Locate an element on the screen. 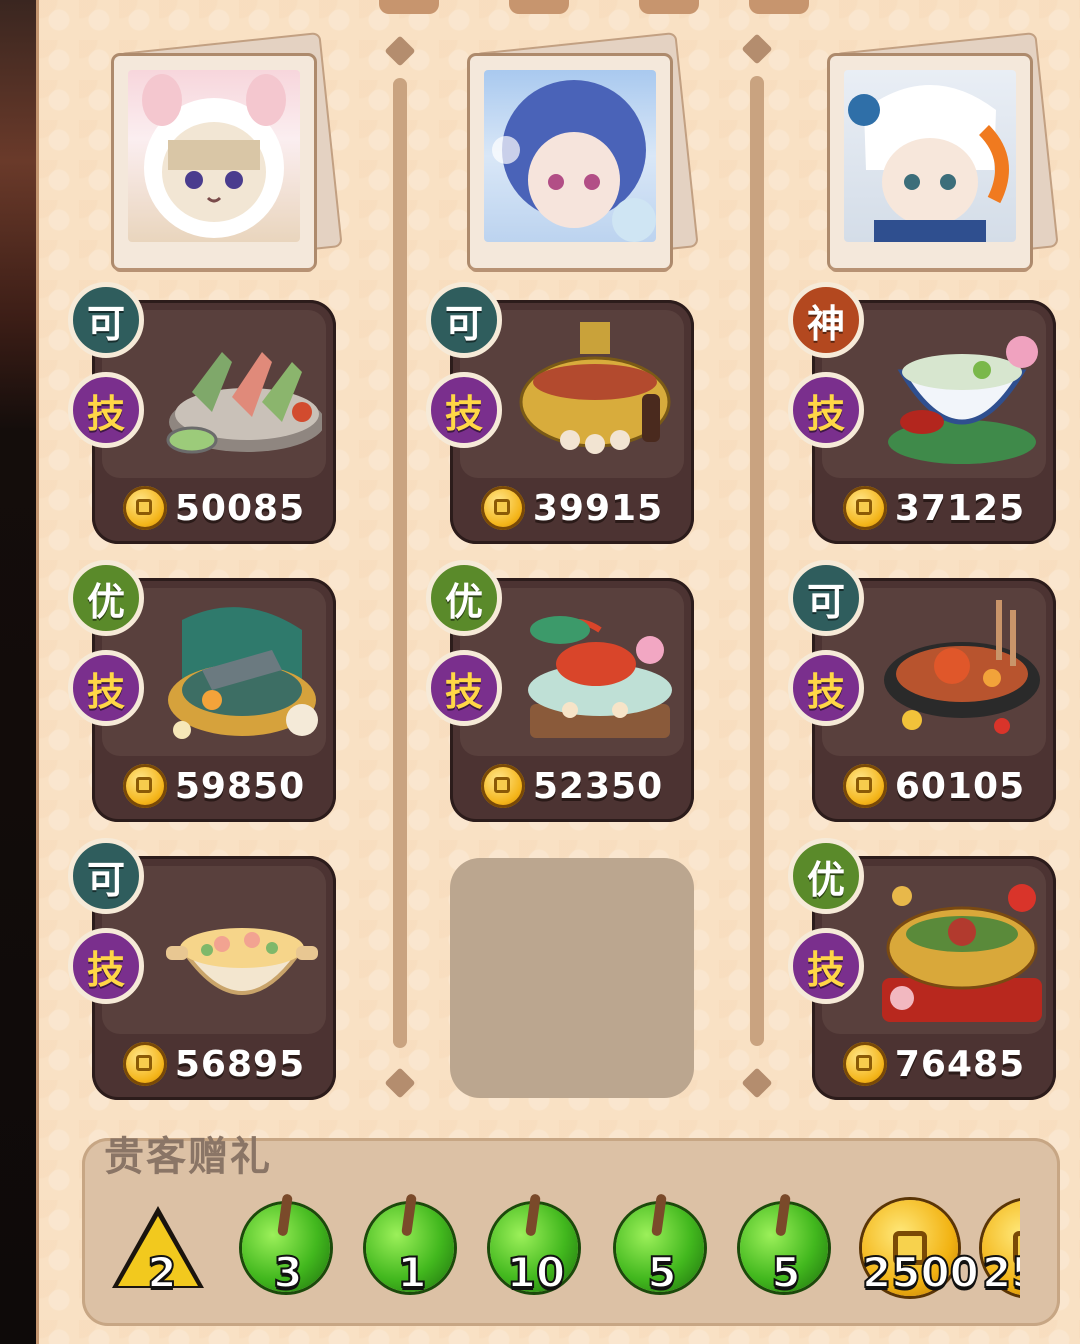 The width and height of the screenshot is (1080, 1344). gift-items: 2 3 1 10 5 5 2500 25 is located at coordinates (551, 1232).